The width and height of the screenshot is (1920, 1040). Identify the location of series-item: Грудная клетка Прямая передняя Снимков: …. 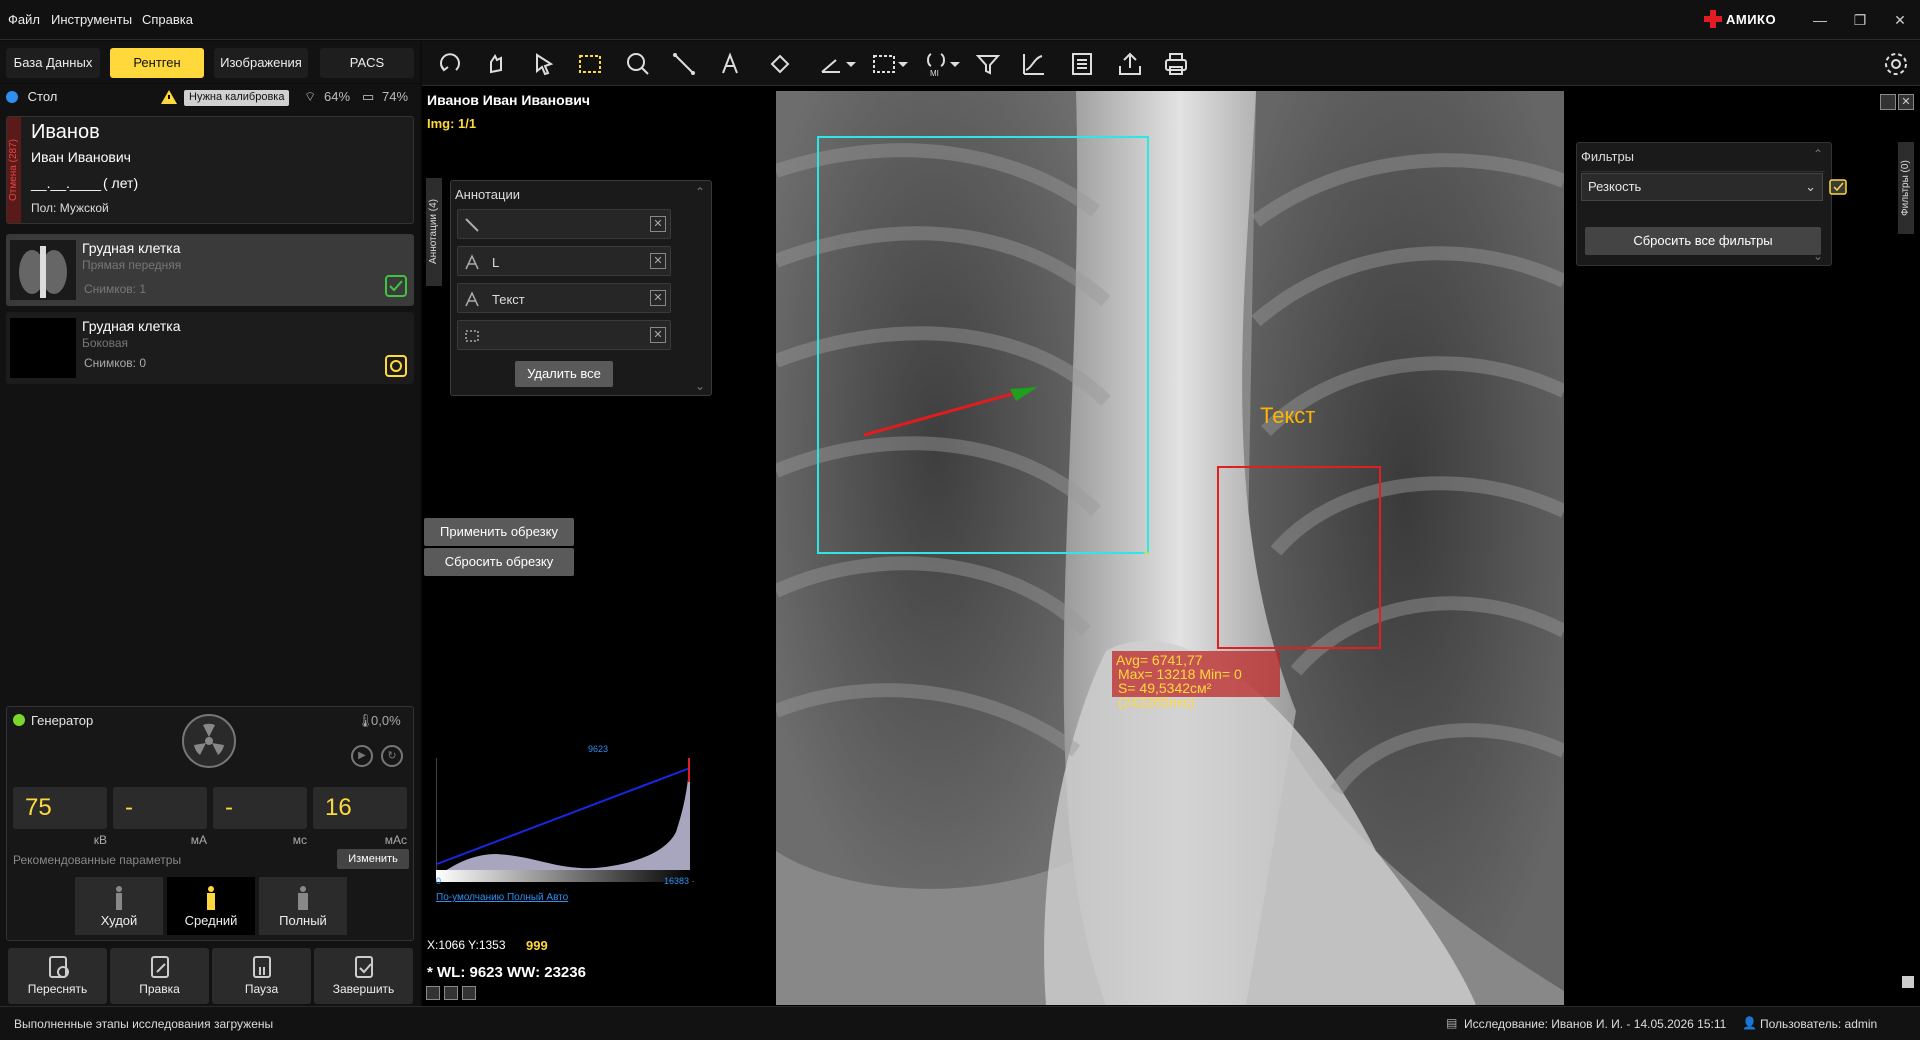
(210, 270).